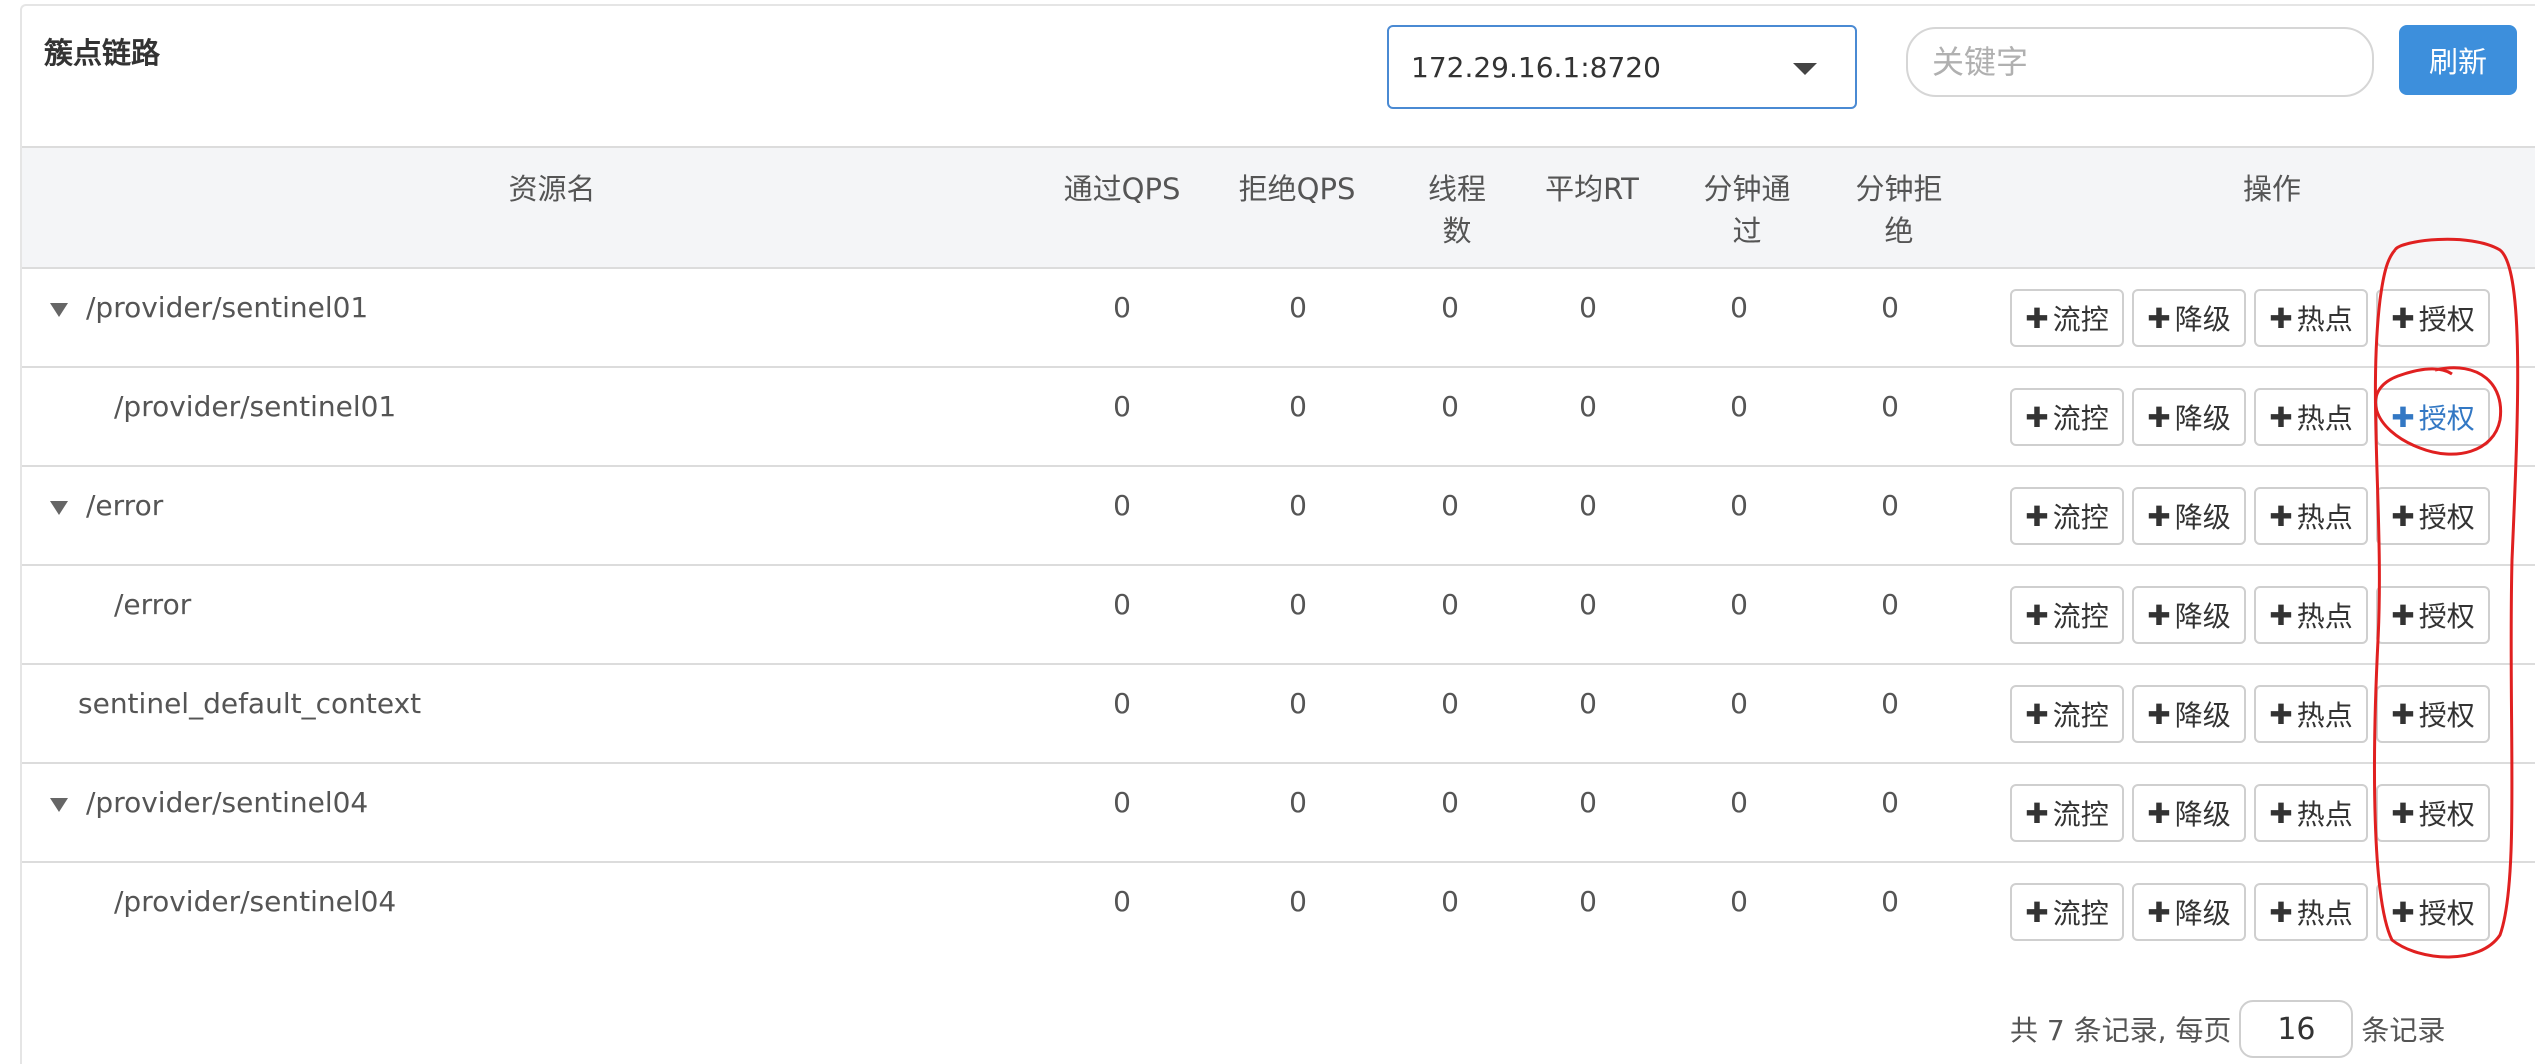 The image size is (2535, 1064). Describe the element at coordinates (102, 53) in the screenshot. I see `page-title: 簇点链路` at that location.